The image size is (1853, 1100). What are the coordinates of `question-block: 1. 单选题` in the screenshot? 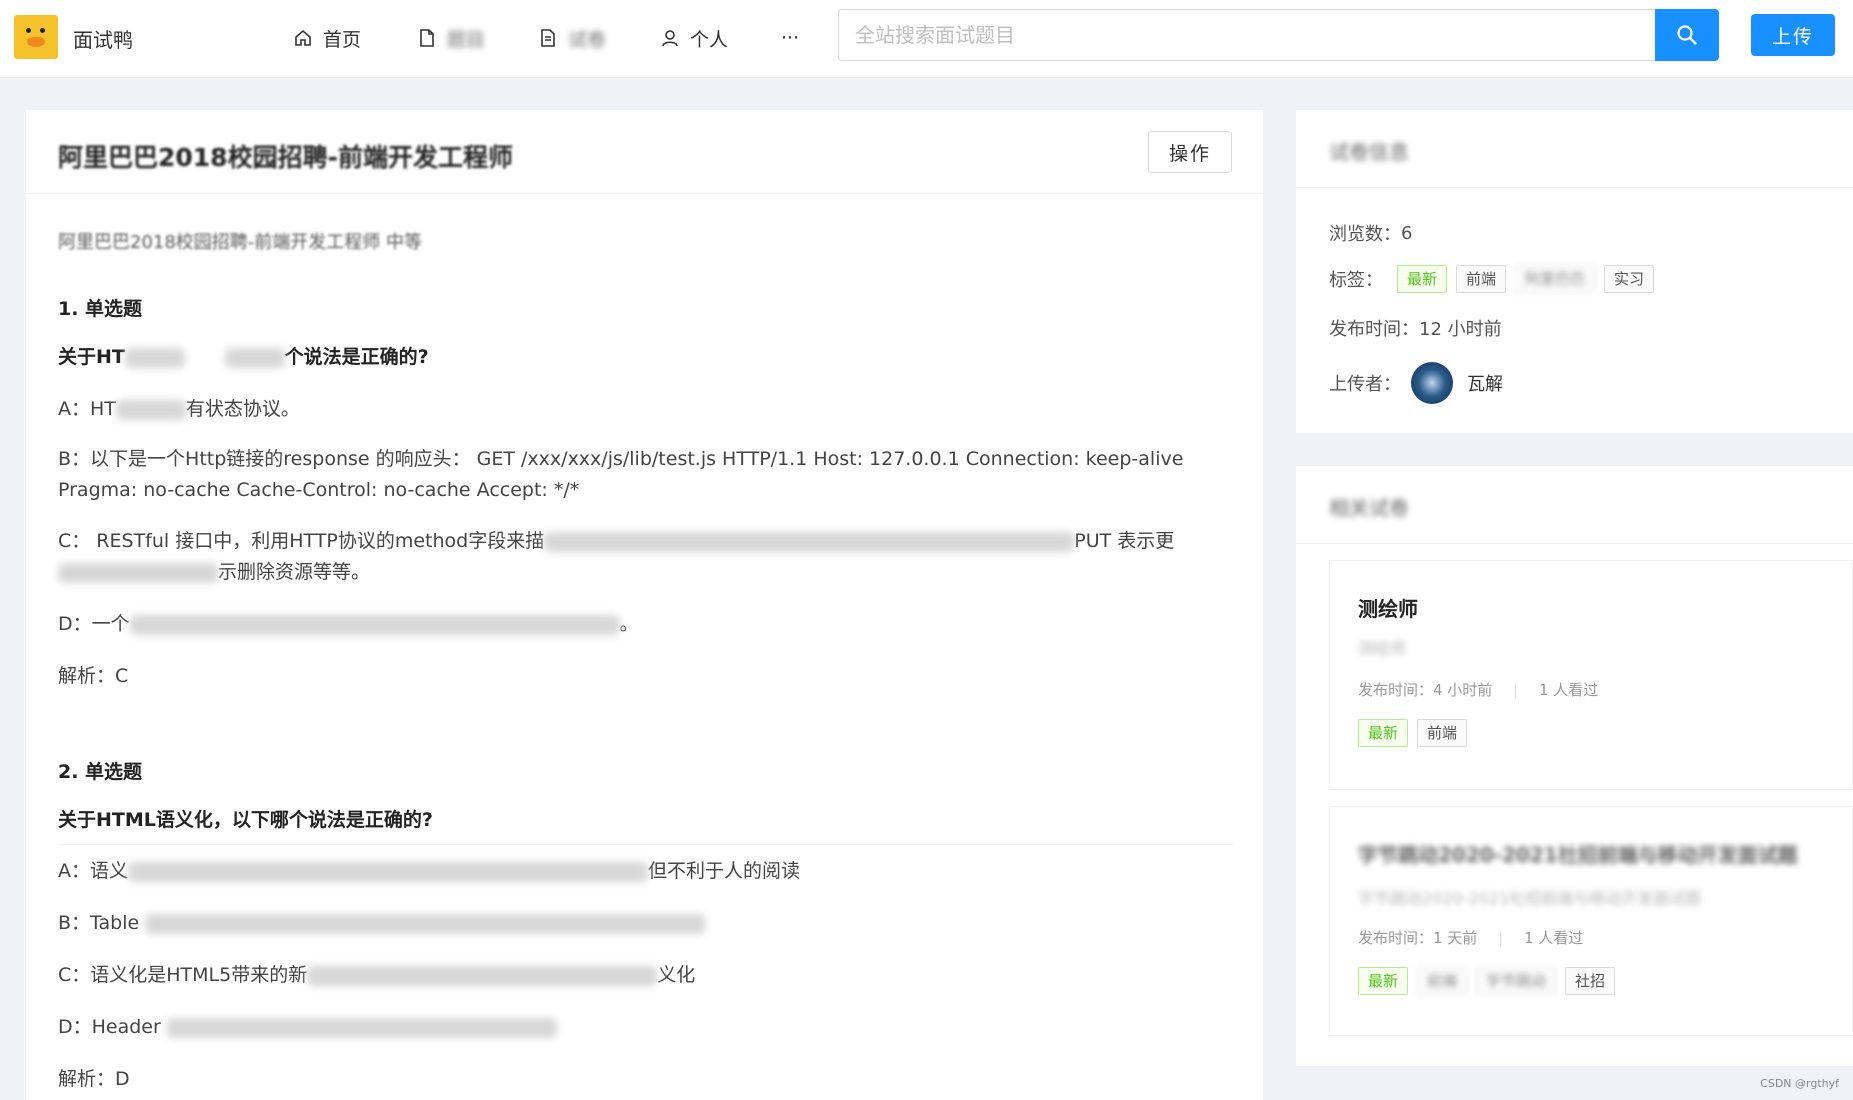 It's located at (645, 307).